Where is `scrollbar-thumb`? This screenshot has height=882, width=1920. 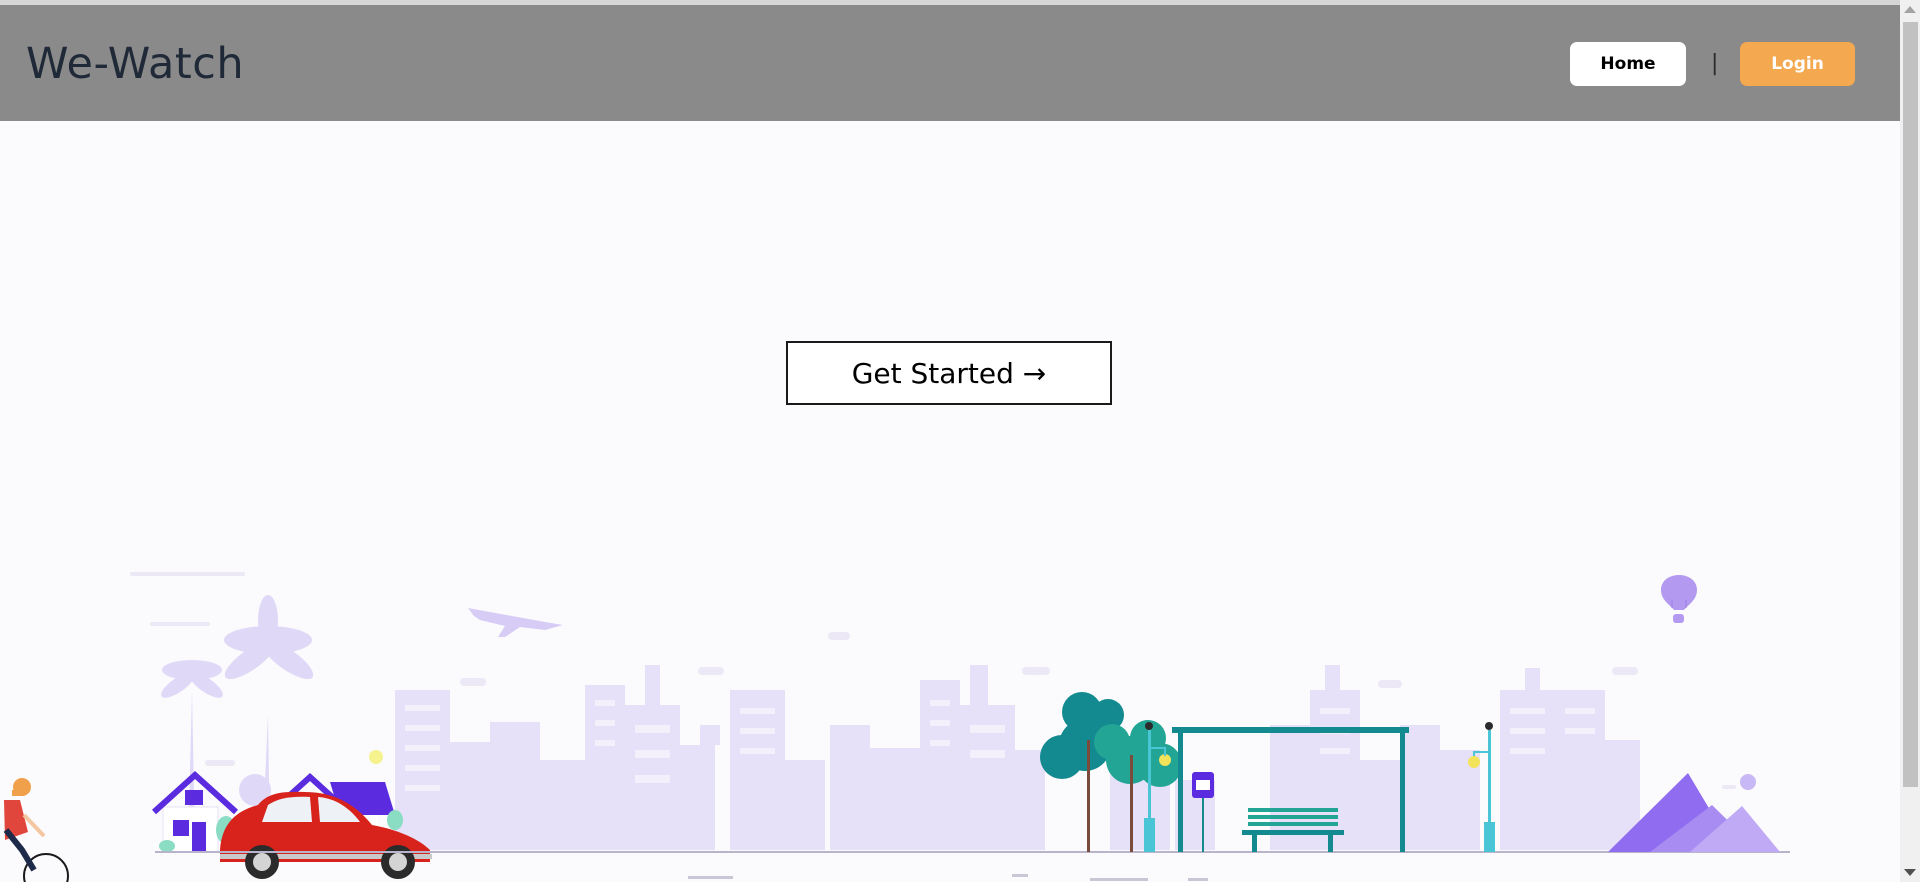
scrollbar-thumb is located at coordinates (1910, 404).